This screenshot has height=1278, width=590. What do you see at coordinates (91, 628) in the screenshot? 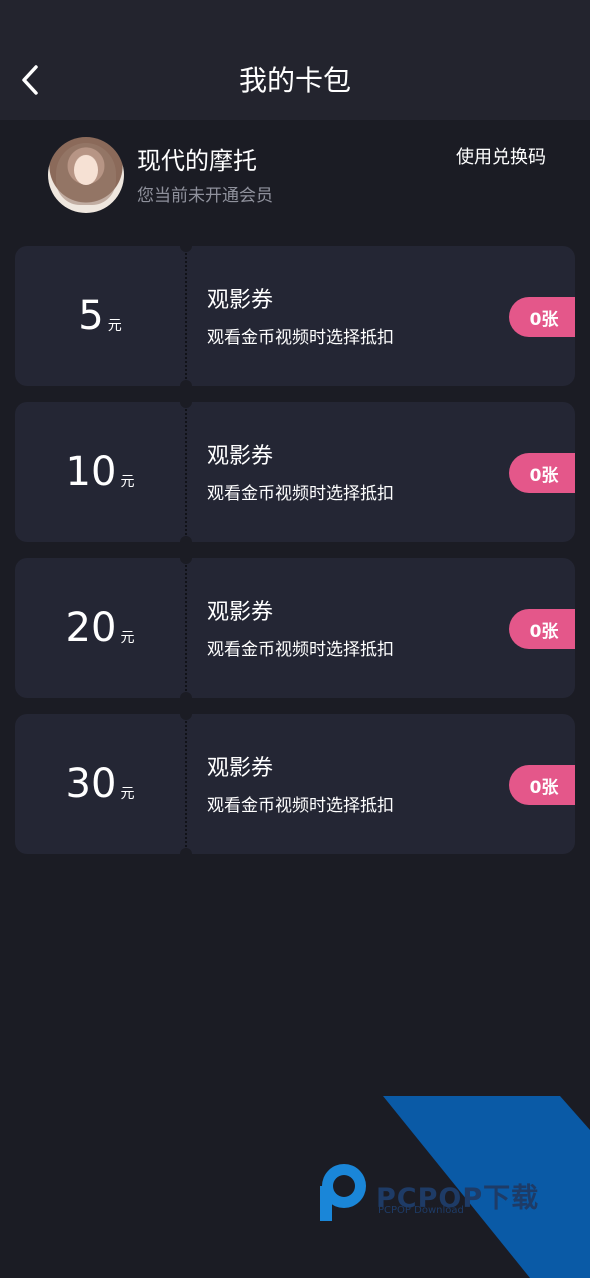
I see `coupon-value: 20` at bounding box center [91, 628].